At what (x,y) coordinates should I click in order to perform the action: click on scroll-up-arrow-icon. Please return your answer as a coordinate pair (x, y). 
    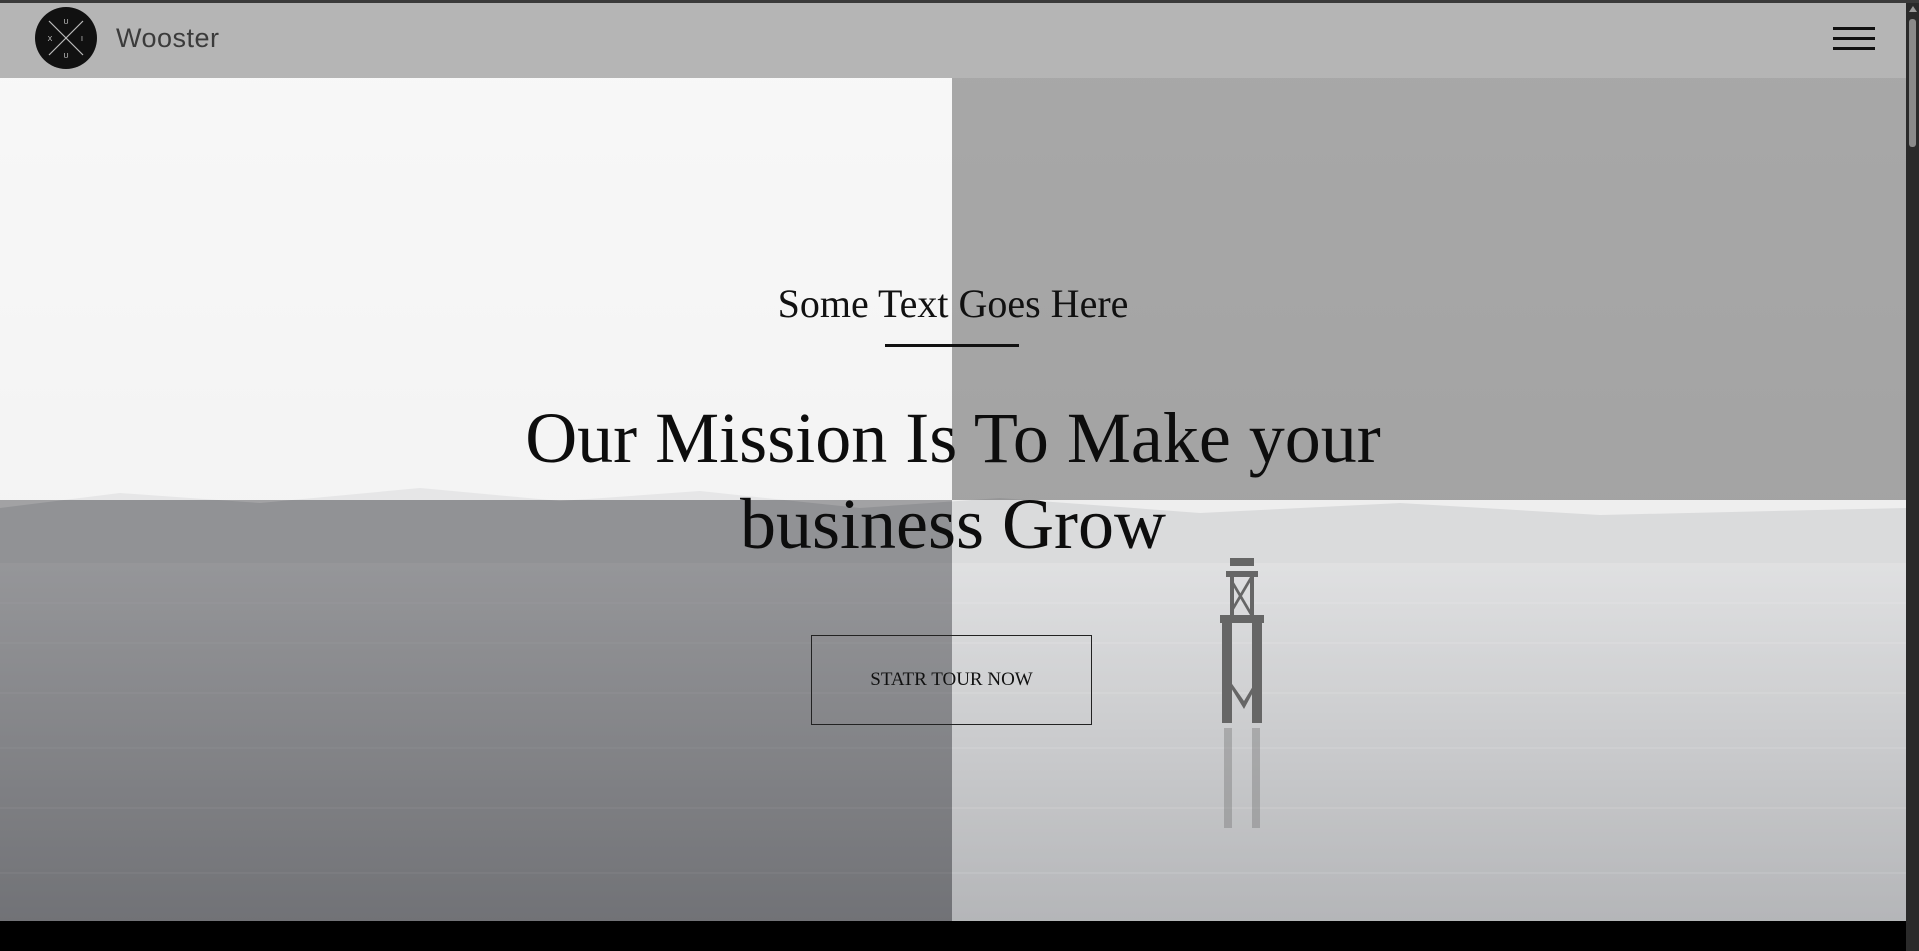
    Looking at the image, I should click on (1913, 9).